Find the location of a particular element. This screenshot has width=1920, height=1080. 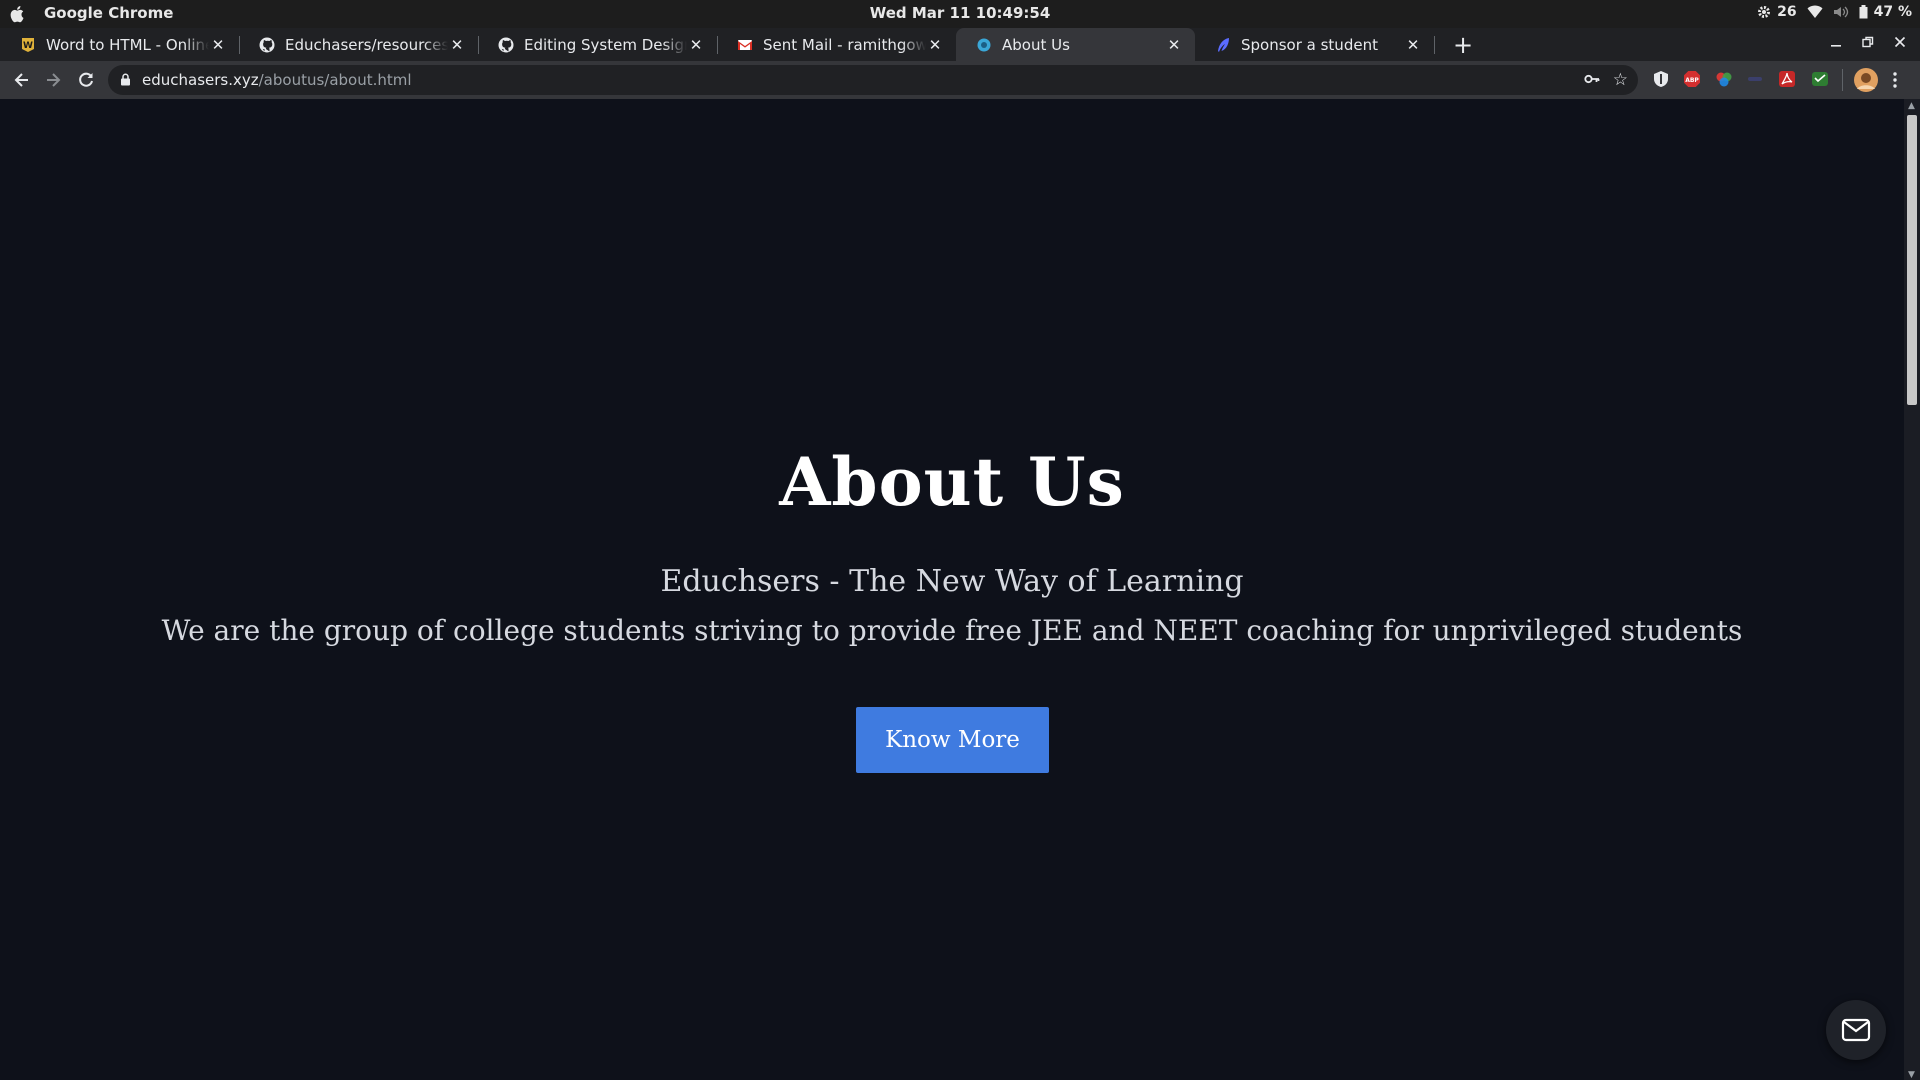

hero-subtitle: Educhsers - The New Way of Learning is located at coordinates (952, 581).